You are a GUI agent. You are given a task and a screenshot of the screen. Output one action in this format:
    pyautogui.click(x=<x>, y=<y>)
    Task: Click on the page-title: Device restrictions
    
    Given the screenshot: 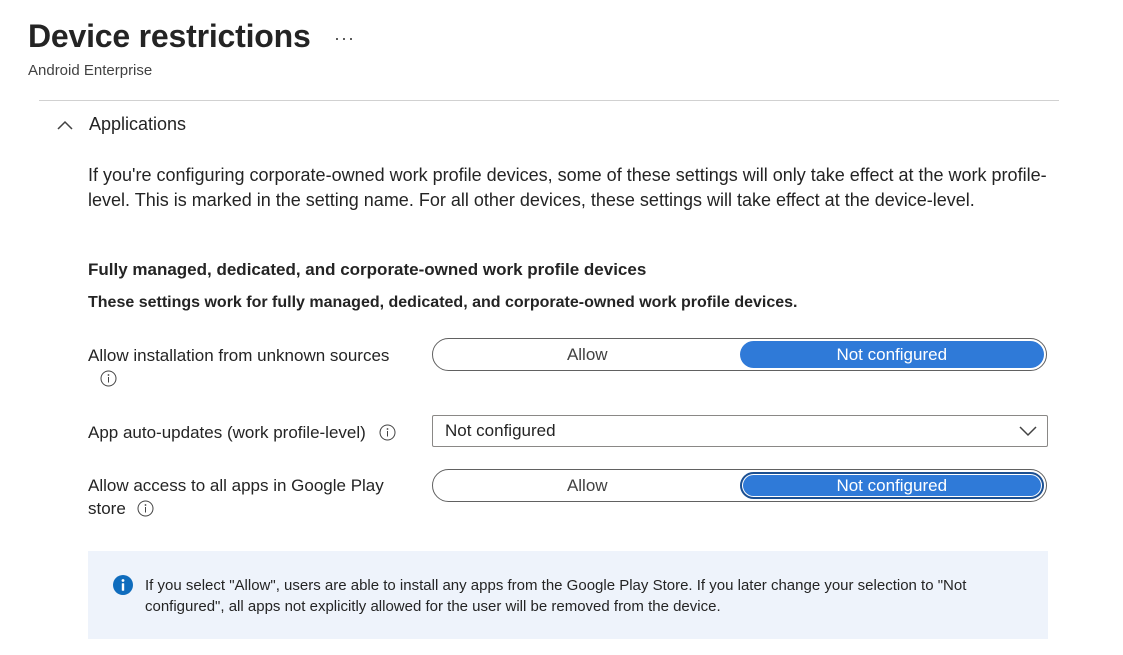 What is the action you would take?
    pyautogui.click(x=169, y=36)
    